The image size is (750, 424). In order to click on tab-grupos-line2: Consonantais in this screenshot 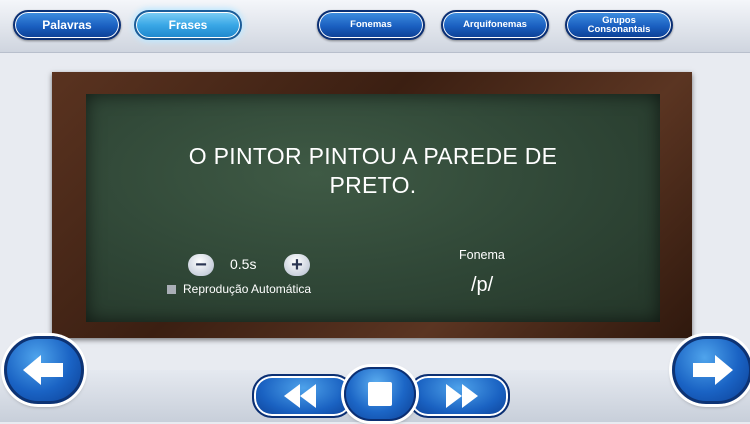, I will do `click(619, 29)`.